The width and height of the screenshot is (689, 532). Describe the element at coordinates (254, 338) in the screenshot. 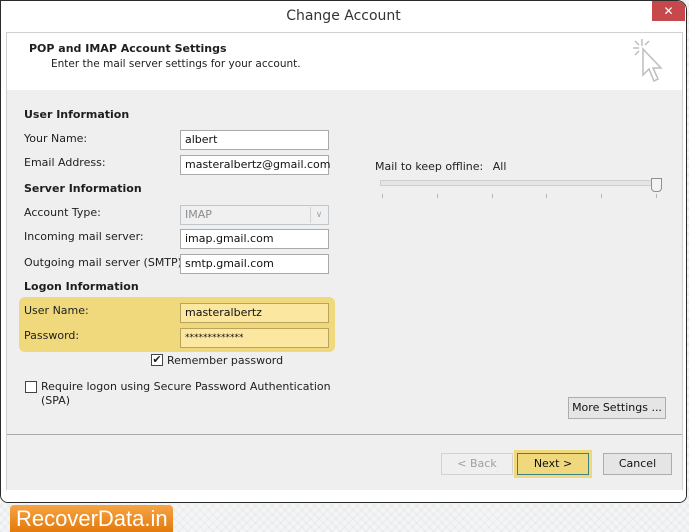

I see `password-input: *************` at that location.